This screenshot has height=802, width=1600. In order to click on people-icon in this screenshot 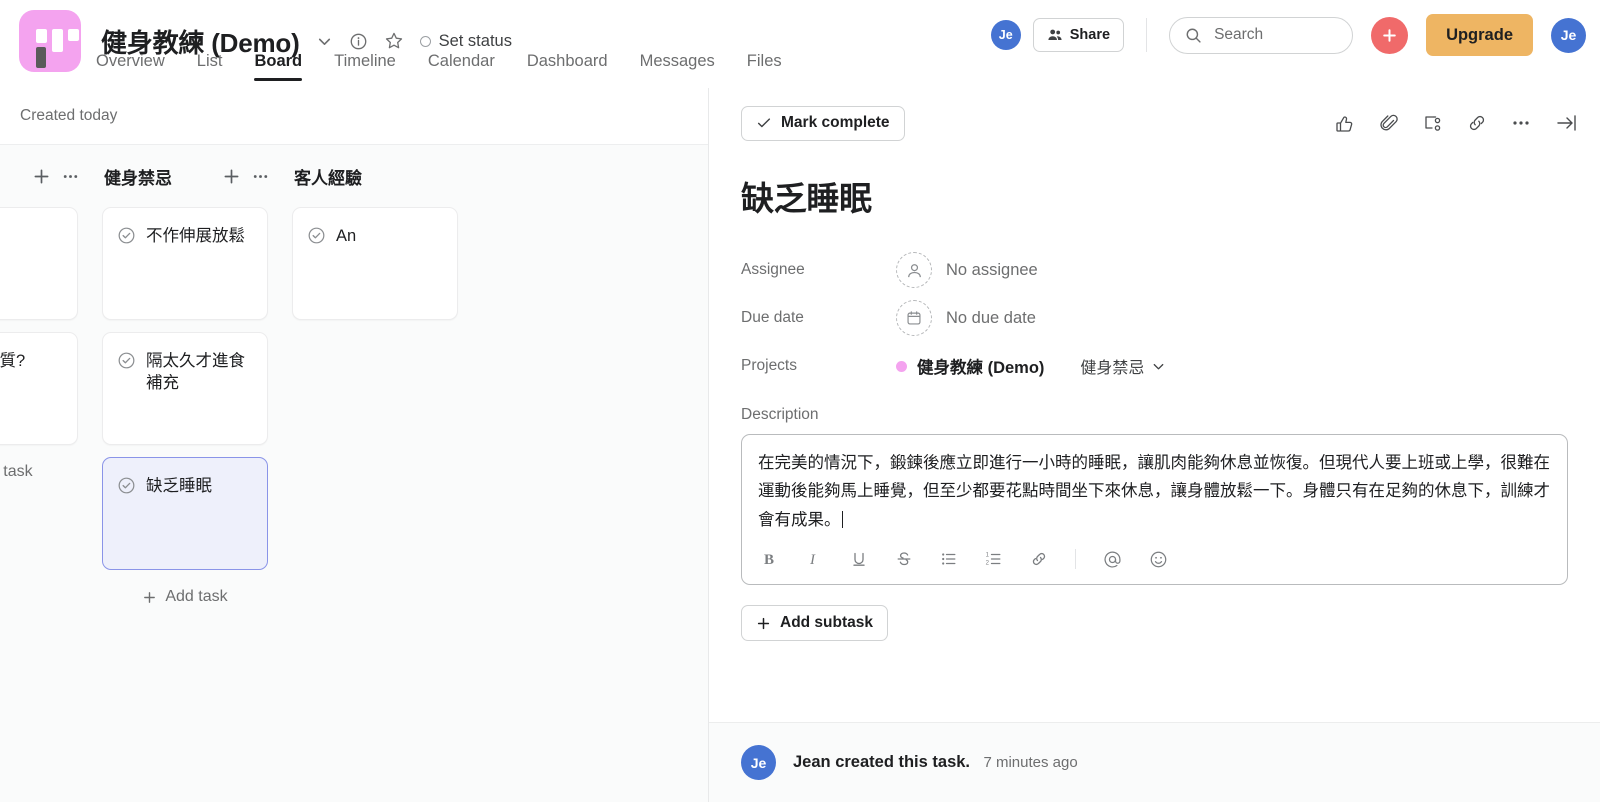, I will do `click(1055, 34)`.